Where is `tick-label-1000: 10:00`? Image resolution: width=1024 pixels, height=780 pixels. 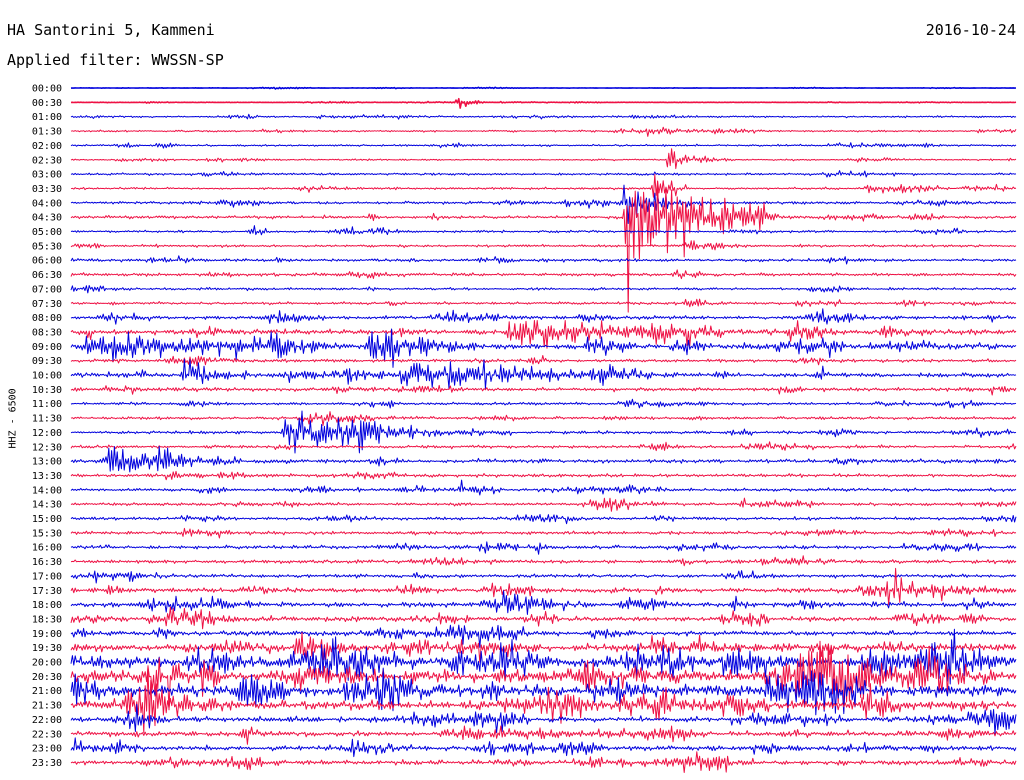 tick-label-1000: 10:00 is located at coordinates (47, 376).